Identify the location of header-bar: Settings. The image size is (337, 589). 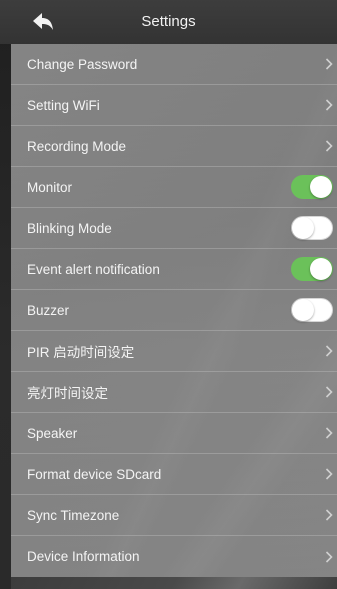
(168, 22).